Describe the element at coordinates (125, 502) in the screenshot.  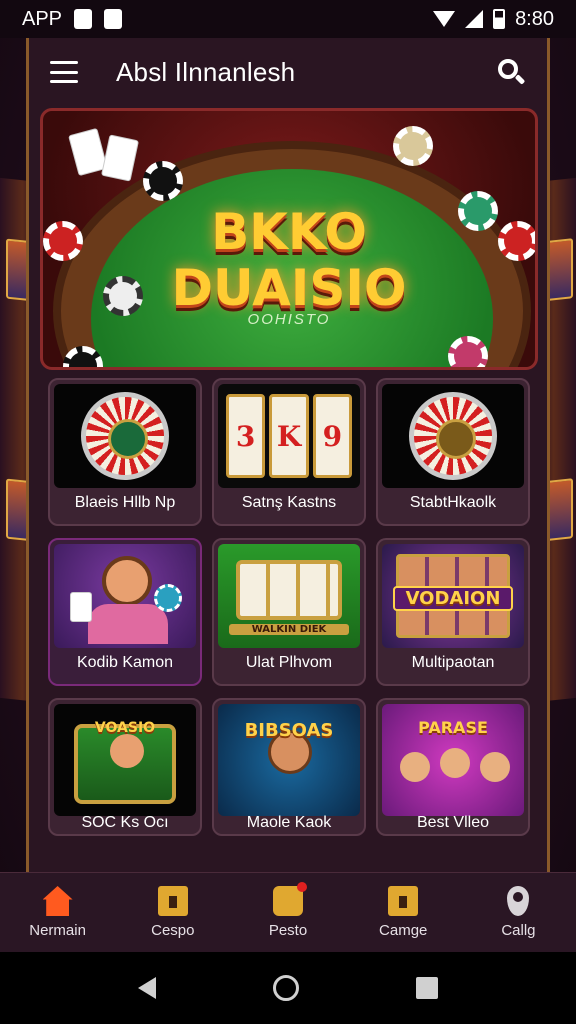
I see `game-title: Blaeis Hllb Np` at that location.